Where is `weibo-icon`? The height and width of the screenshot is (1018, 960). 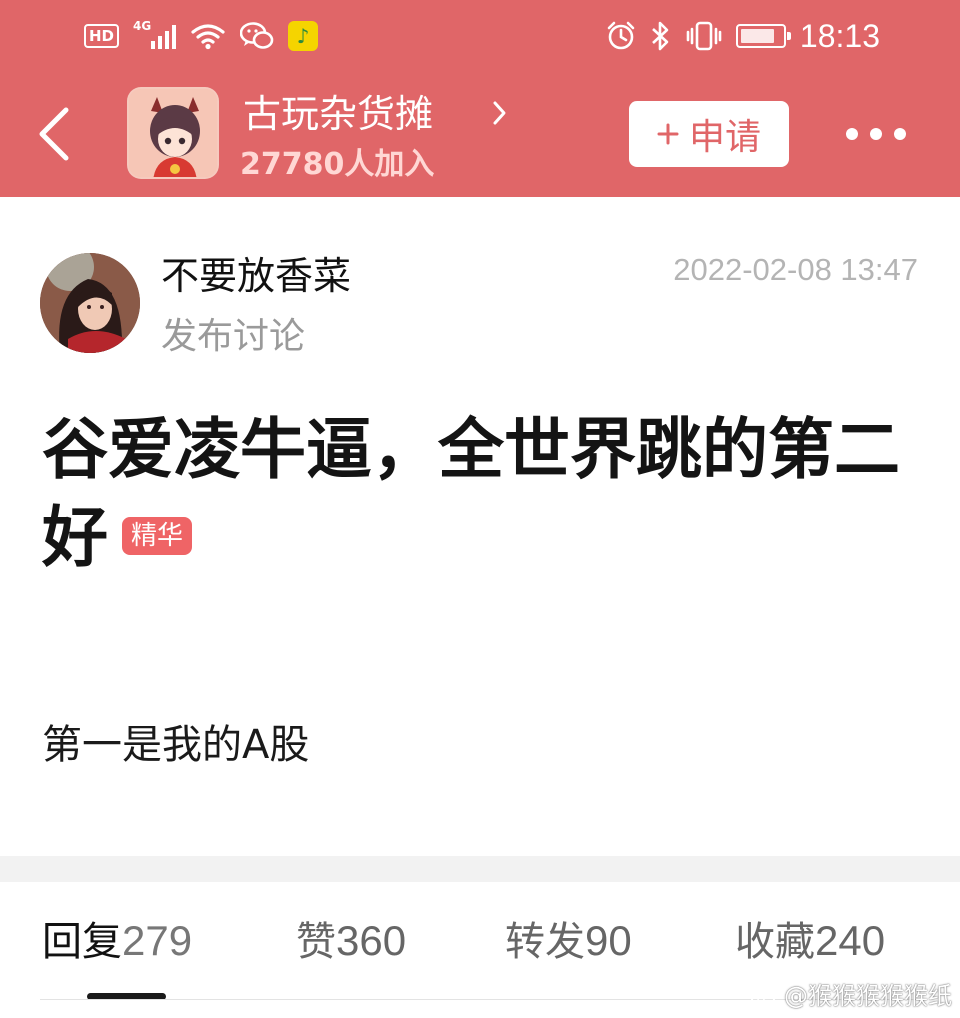 weibo-icon is located at coordinates (765, 997).